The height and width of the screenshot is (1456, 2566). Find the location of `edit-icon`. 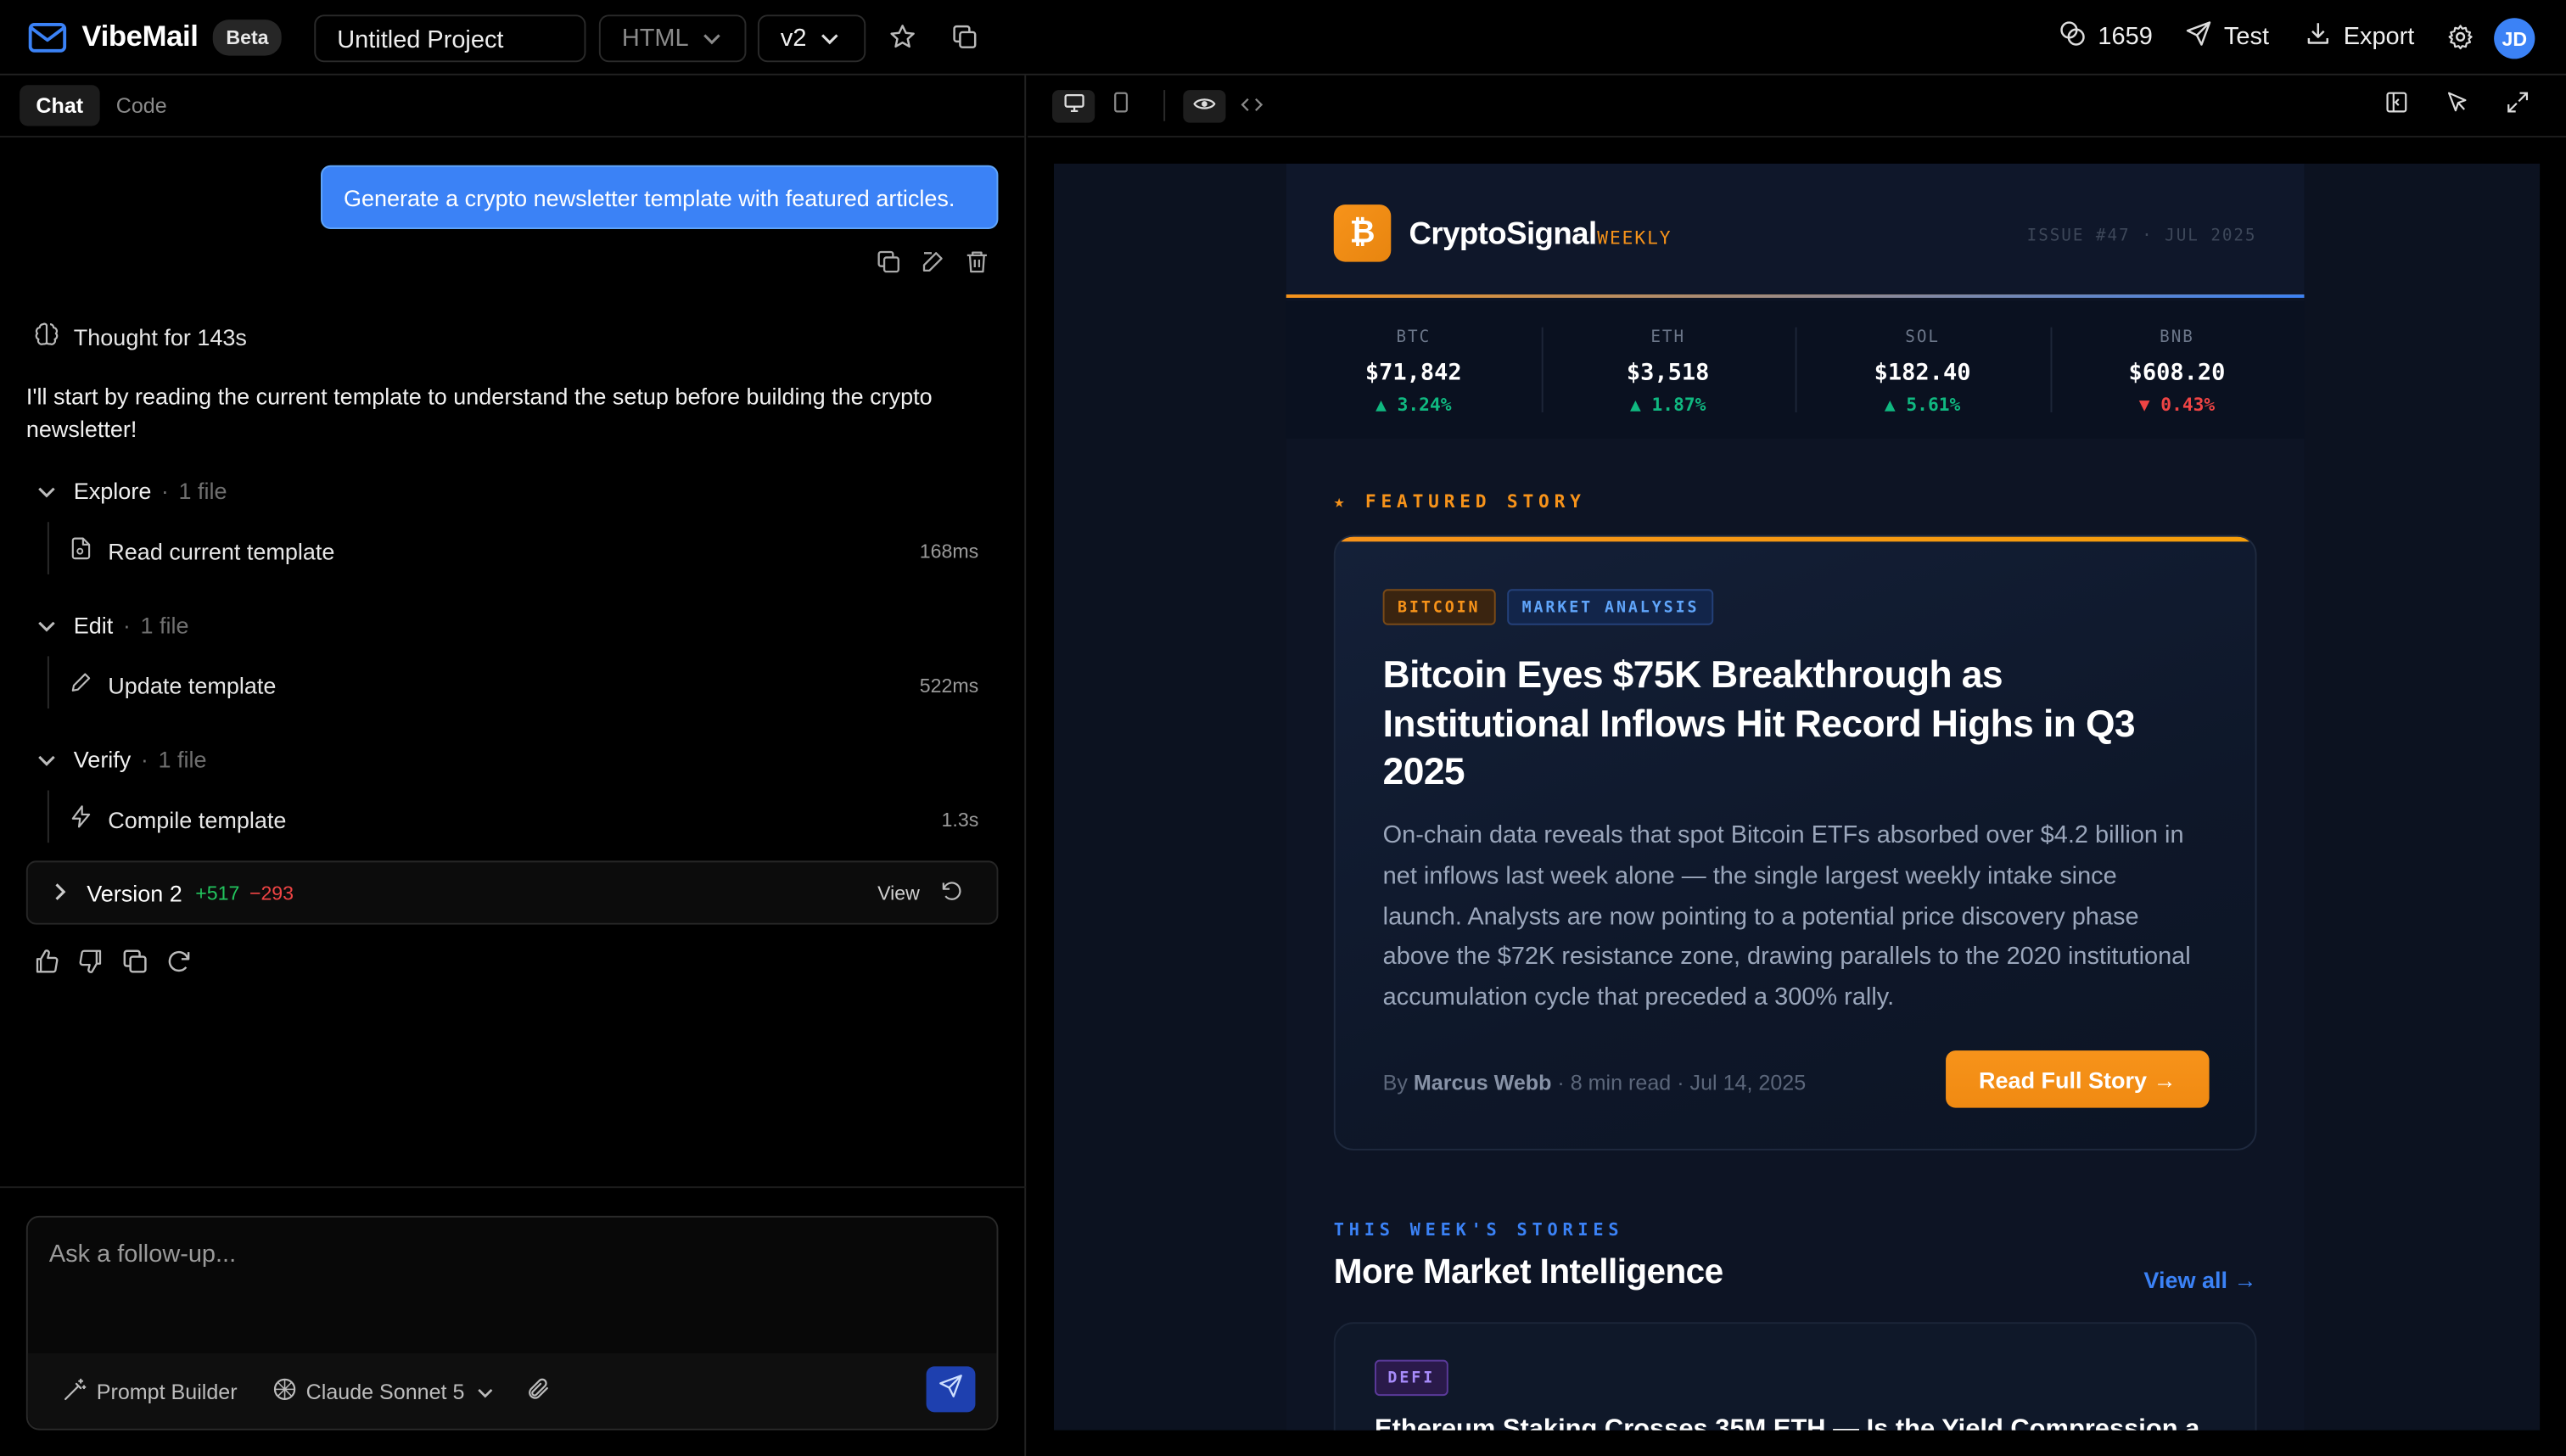

edit-icon is located at coordinates (933, 266).